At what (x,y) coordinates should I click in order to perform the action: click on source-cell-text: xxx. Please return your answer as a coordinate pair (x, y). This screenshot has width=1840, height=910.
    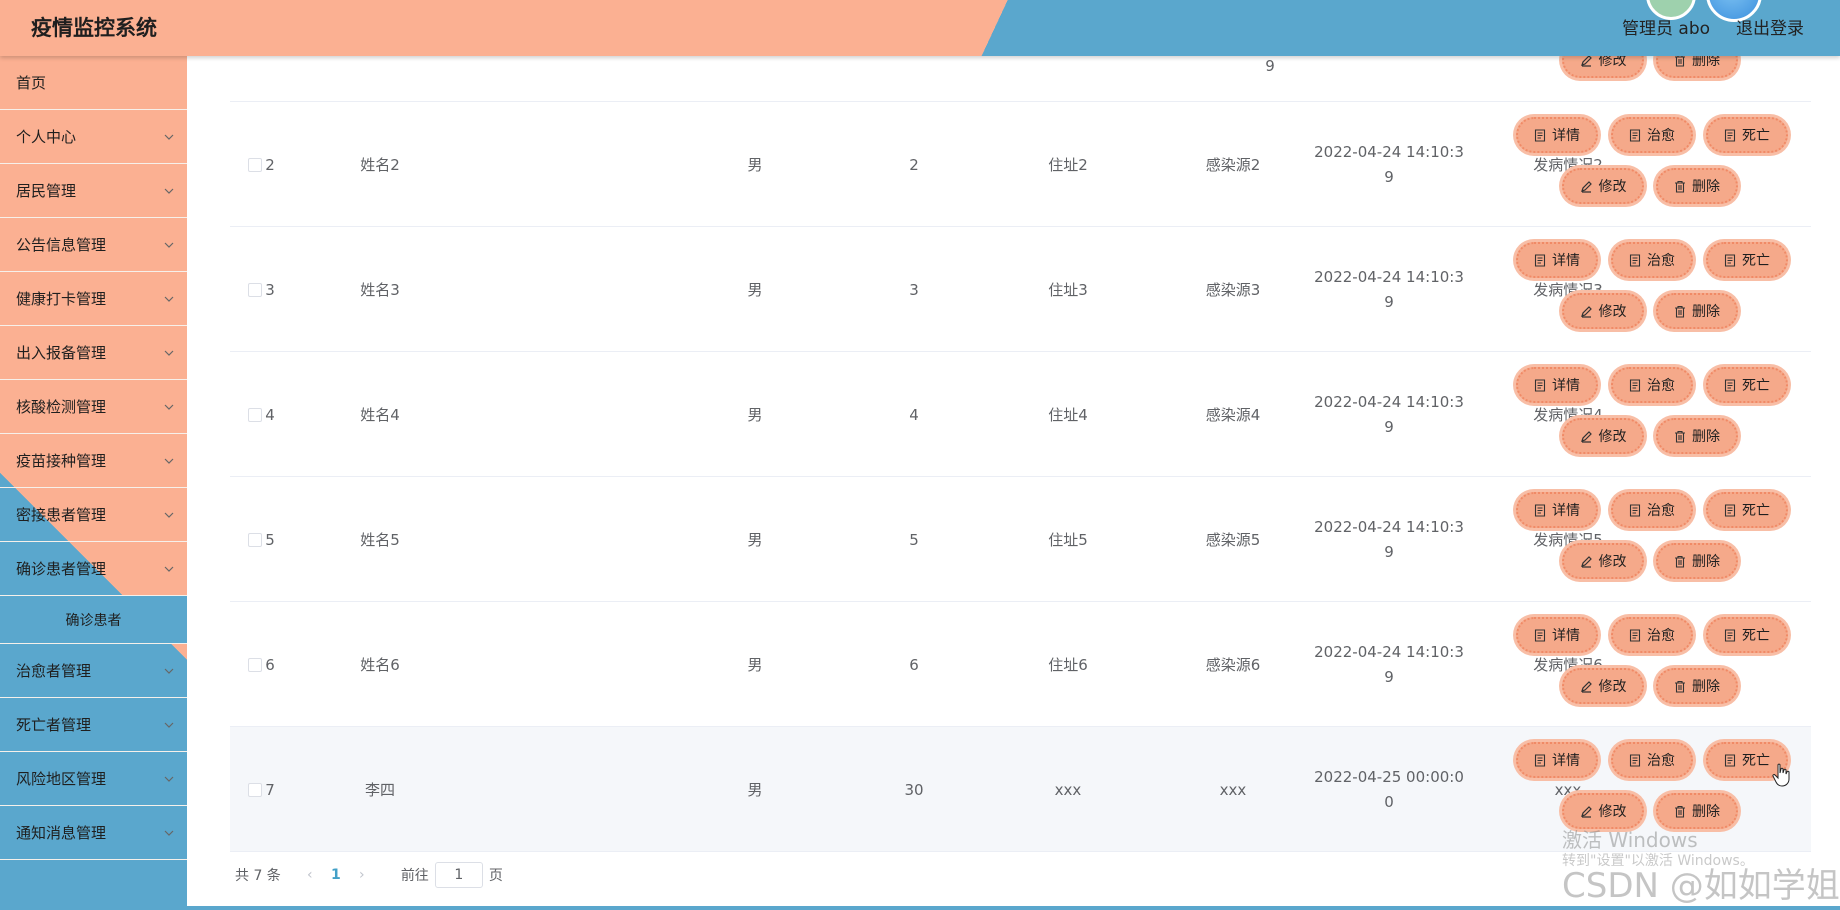
    Looking at the image, I should click on (1233, 789).